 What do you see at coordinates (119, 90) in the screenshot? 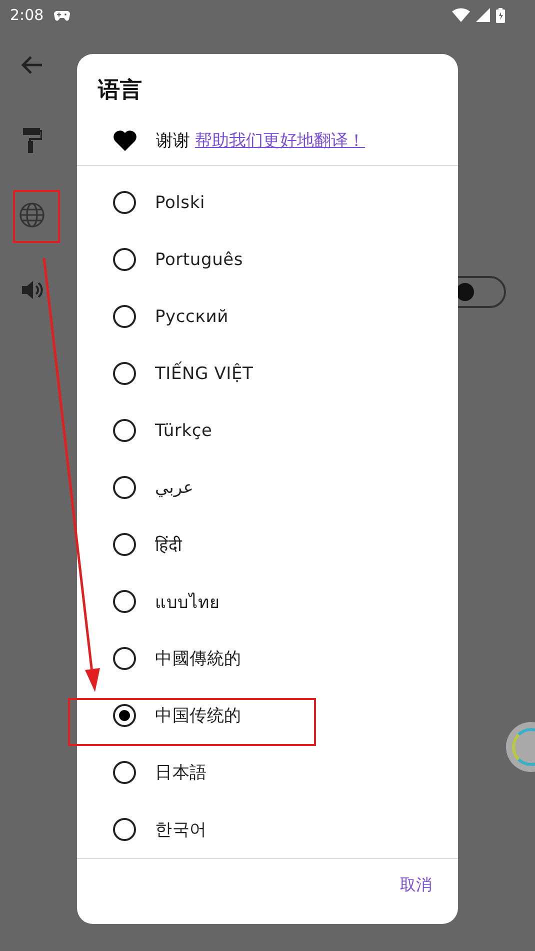
I see `dialog-title: 语言` at bounding box center [119, 90].